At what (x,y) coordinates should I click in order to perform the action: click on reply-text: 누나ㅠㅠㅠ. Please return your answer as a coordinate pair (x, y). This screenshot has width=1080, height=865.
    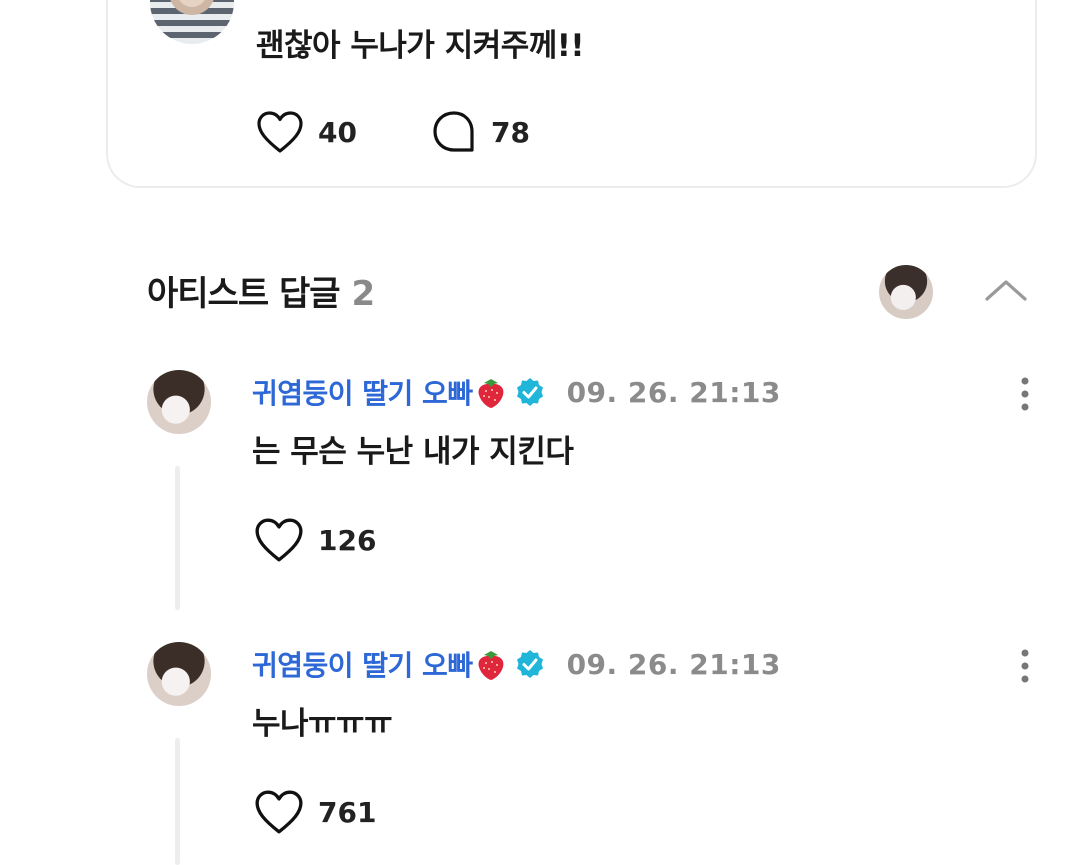
    Looking at the image, I should click on (322, 724).